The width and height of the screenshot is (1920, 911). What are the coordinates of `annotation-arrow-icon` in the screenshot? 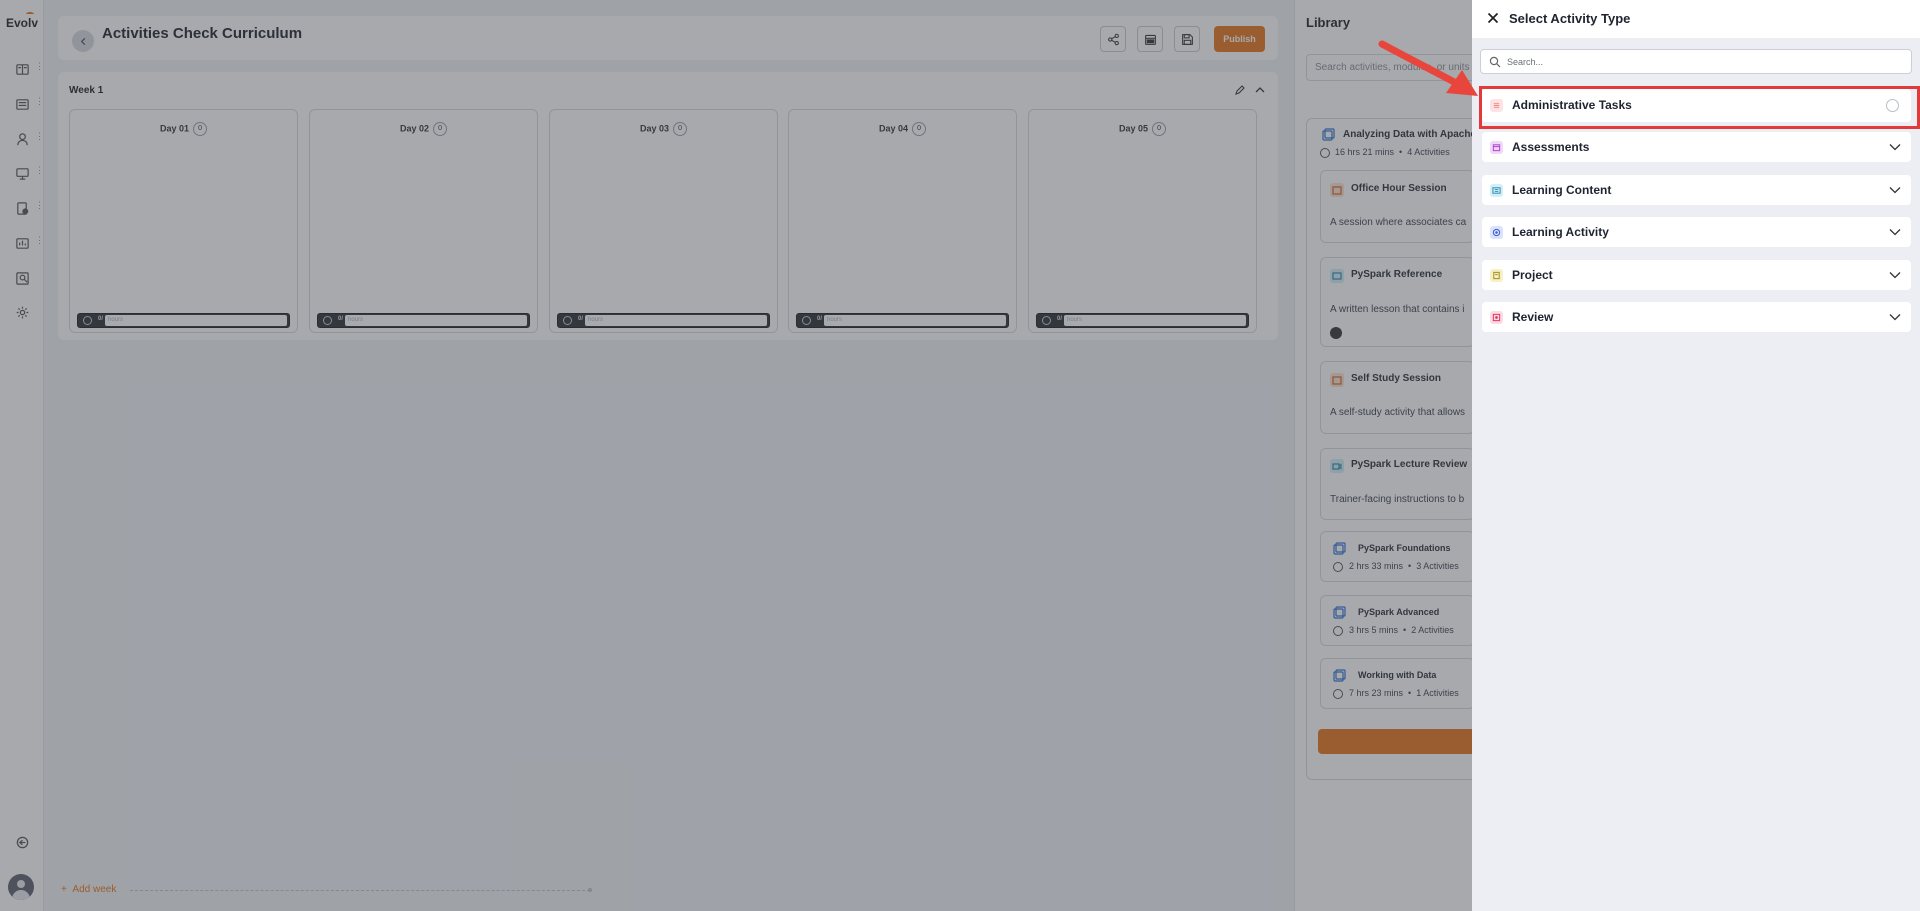 It's located at (1428, 68).